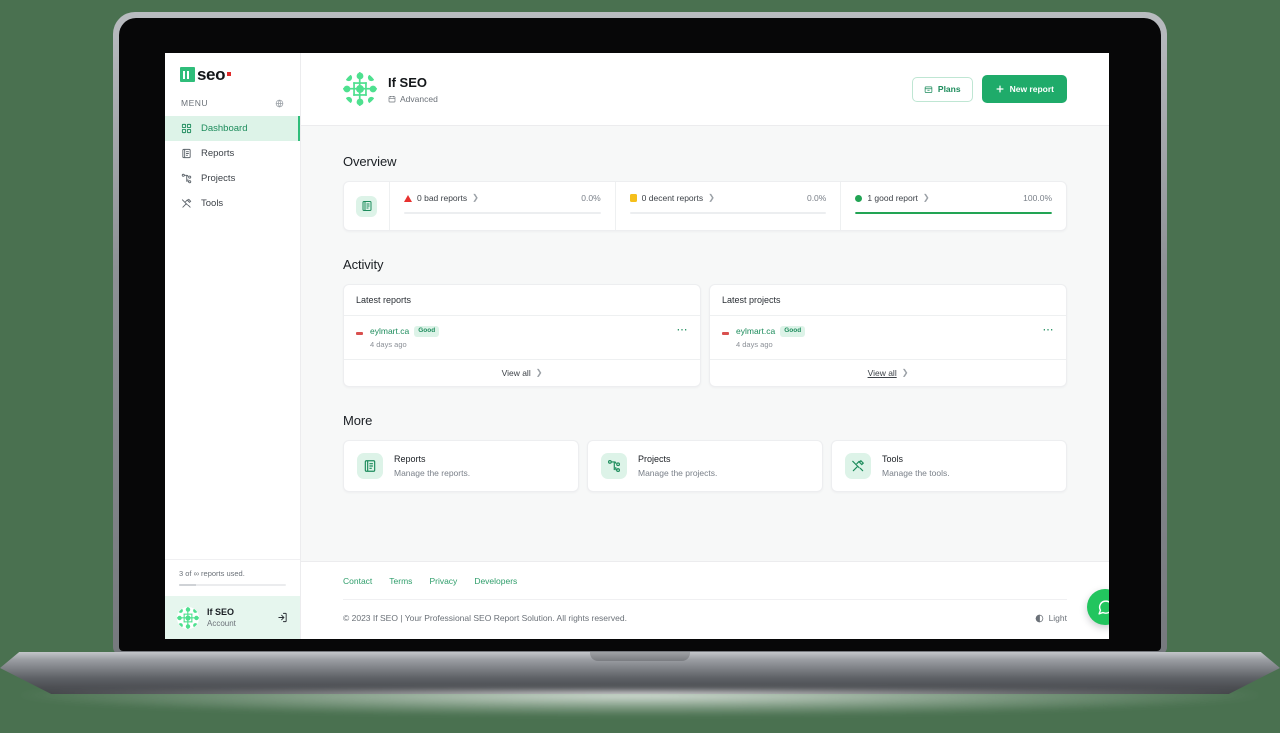 This screenshot has width=1280, height=733. What do you see at coordinates (358, 420) in the screenshot?
I see `more-title: More` at bounding box center [358, 420].